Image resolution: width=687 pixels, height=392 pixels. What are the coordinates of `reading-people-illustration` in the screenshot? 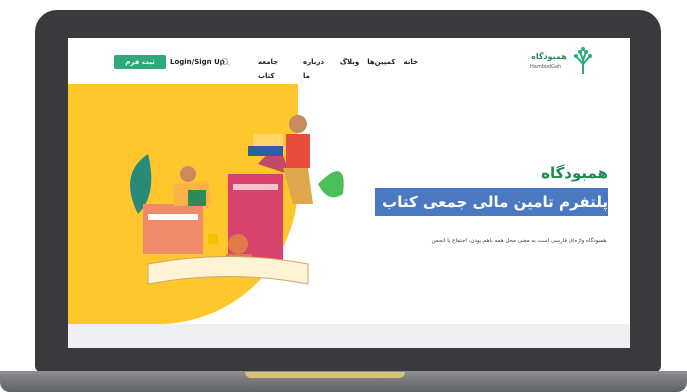 It's located at (237, 200).